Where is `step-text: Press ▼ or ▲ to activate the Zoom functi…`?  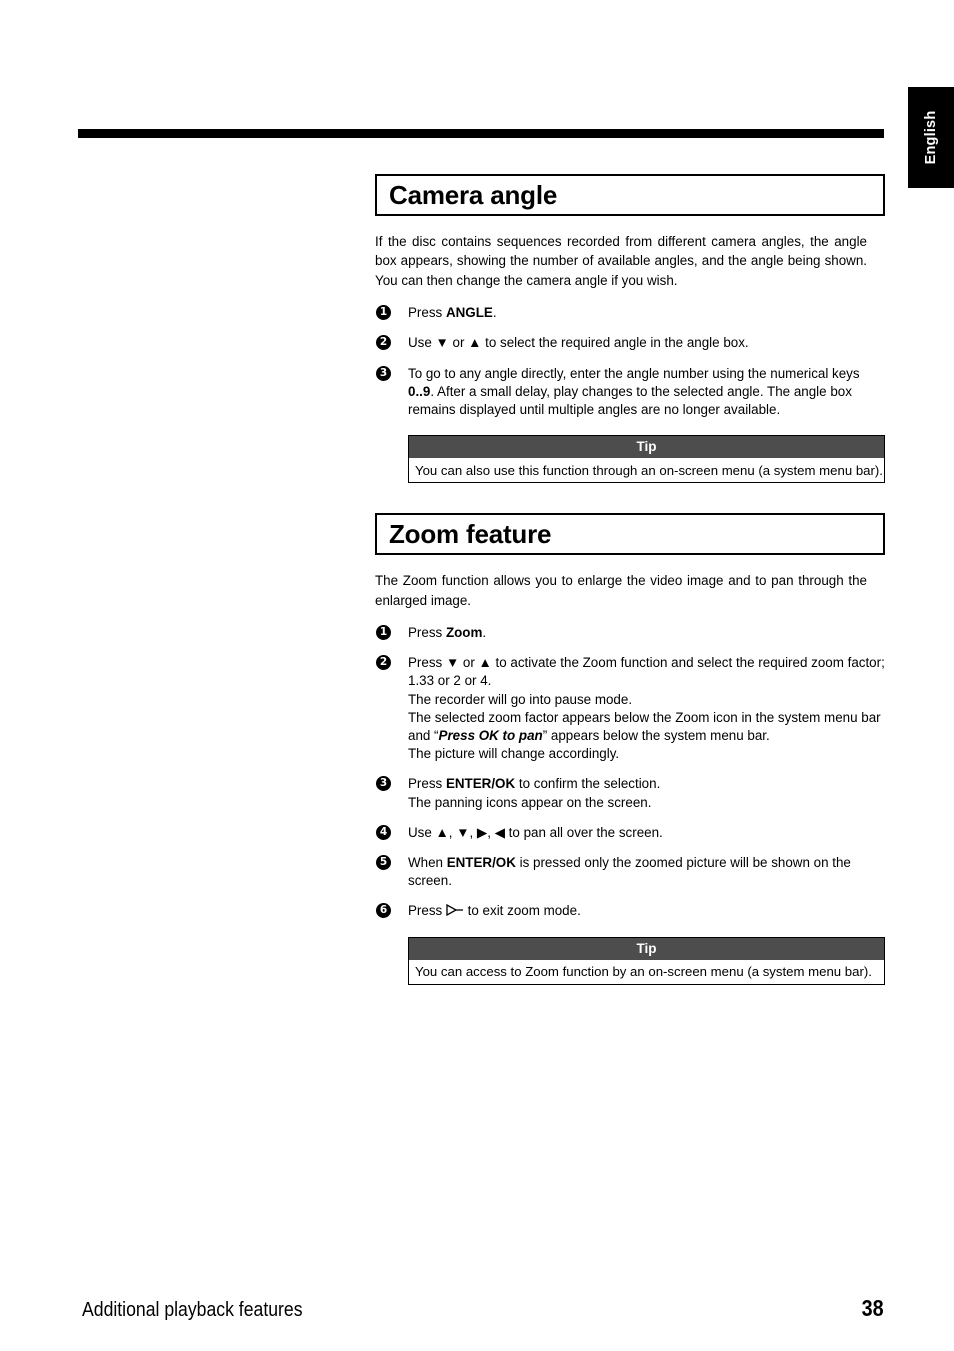 step-text: Press ▼ or ▲ to activate the Zoom functi… is located at coordinates (646, 708).